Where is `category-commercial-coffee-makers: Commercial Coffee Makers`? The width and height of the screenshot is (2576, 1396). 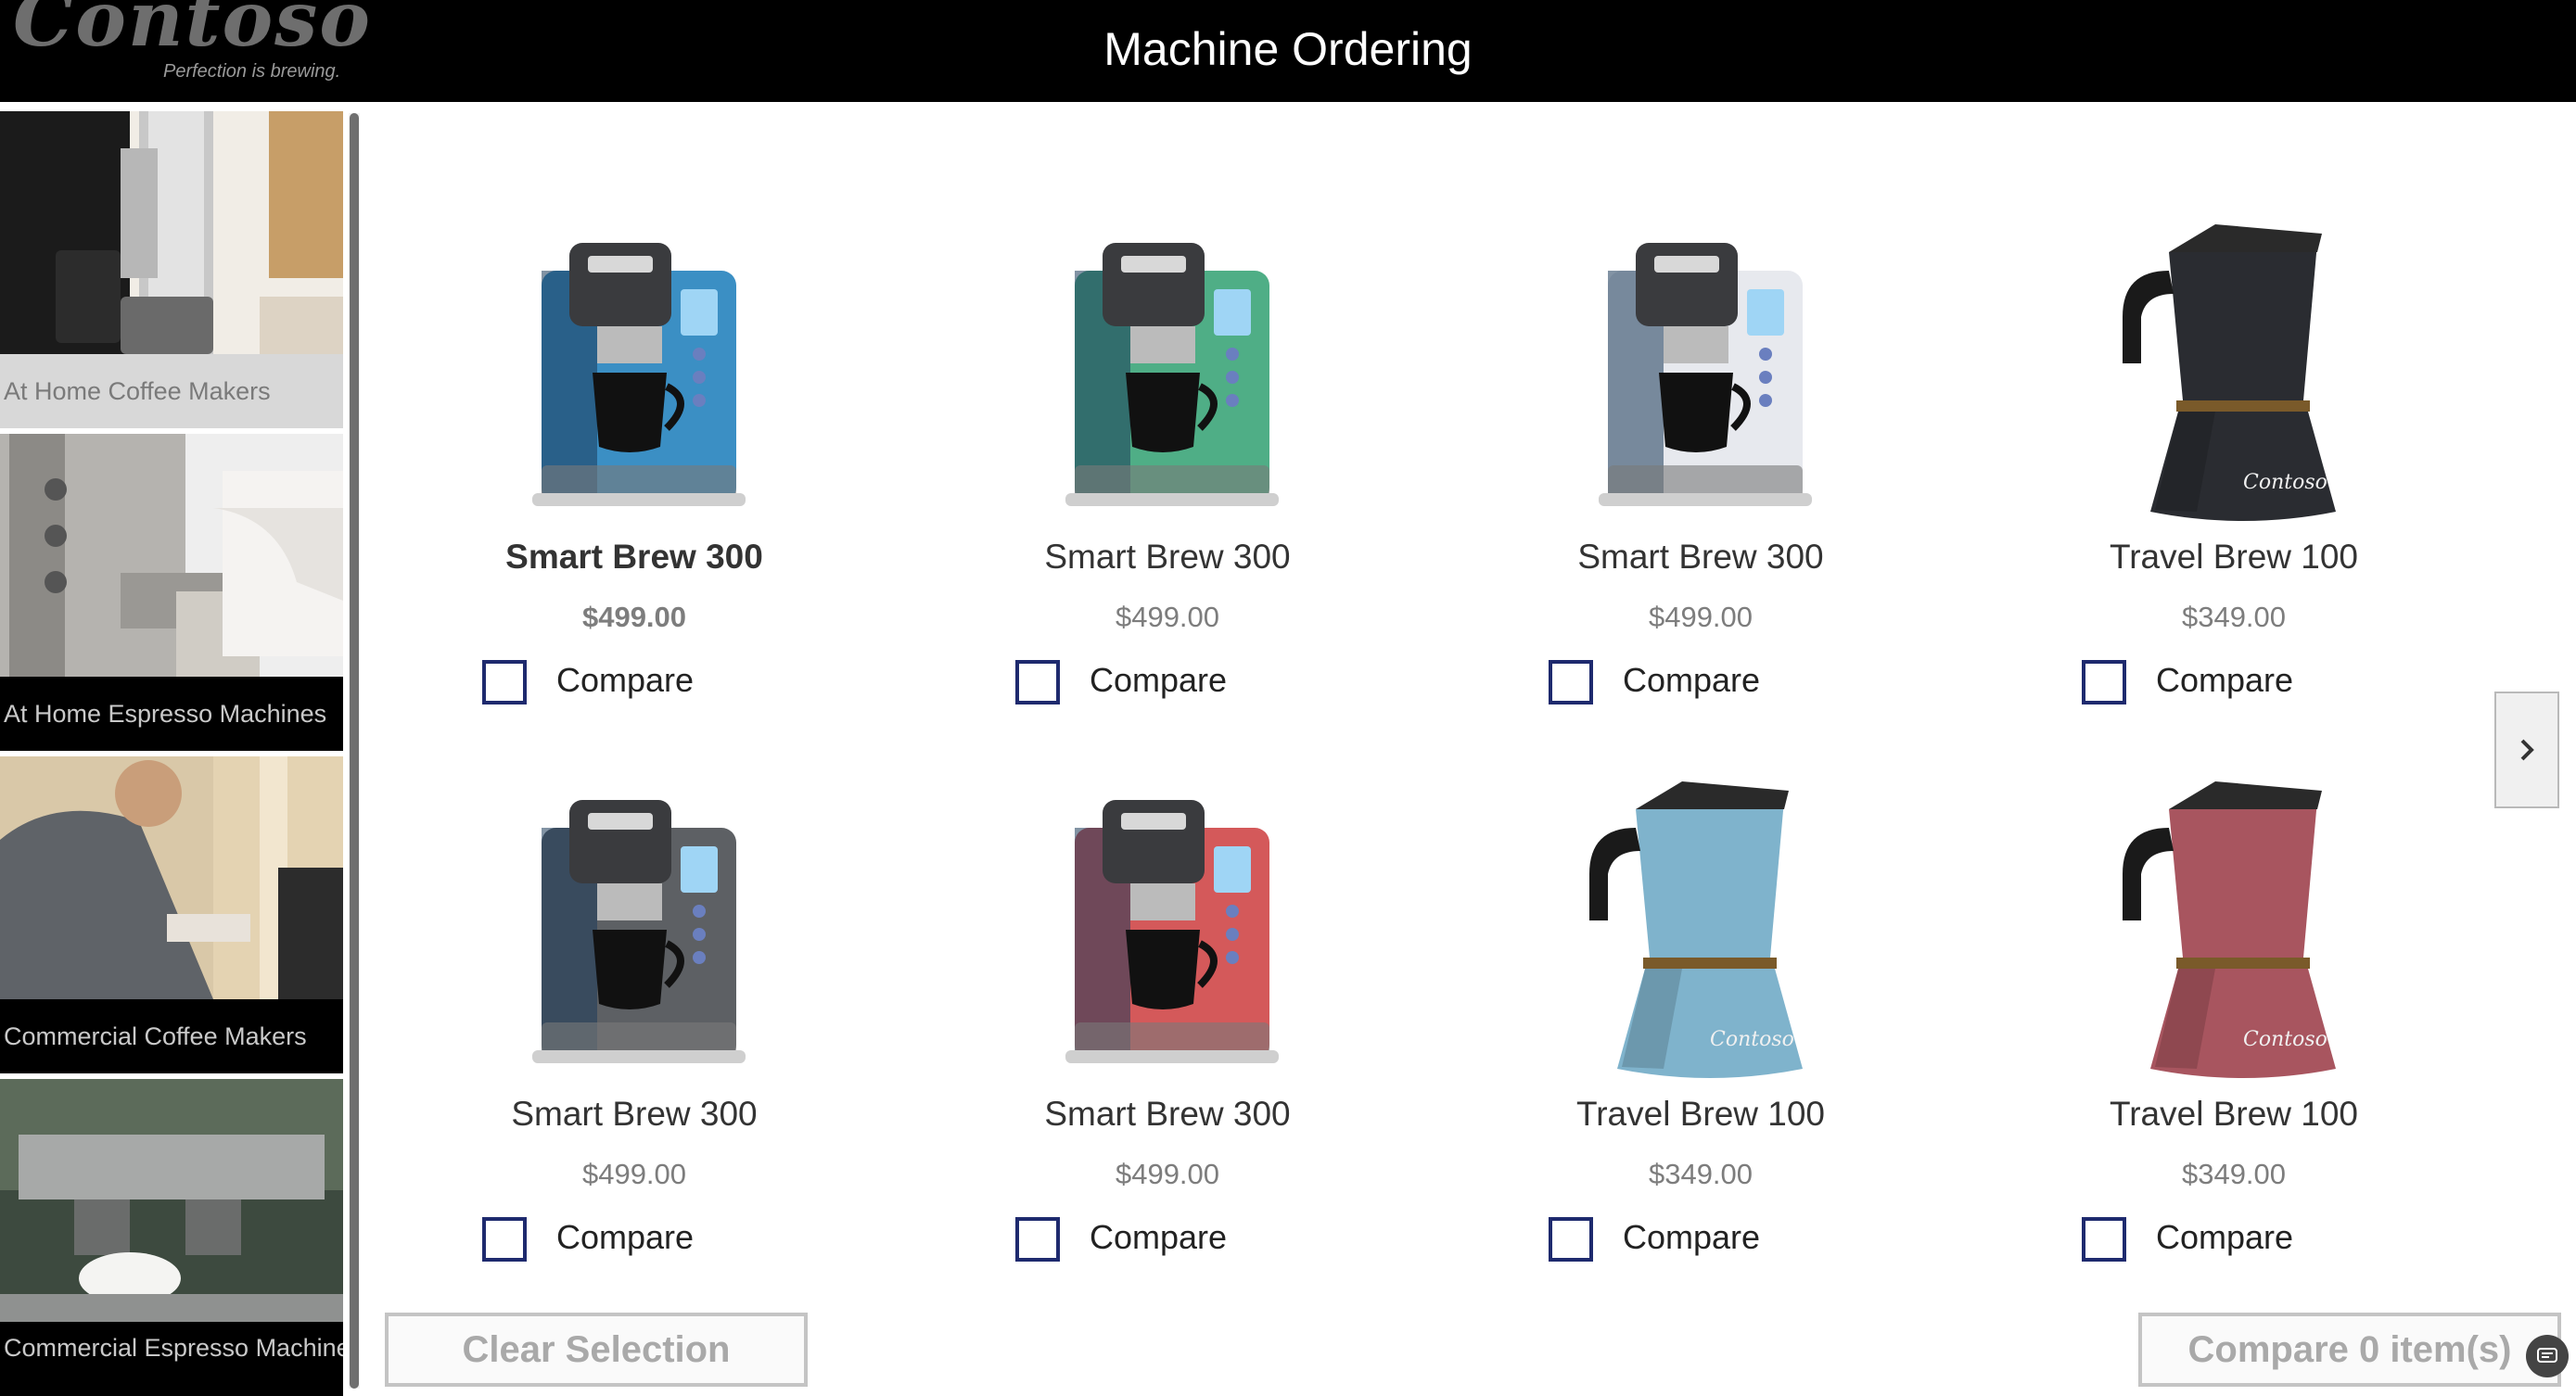 category-commercial-coffee-makers: Commercial Coffee Makers is located at coordinates (171, 914).